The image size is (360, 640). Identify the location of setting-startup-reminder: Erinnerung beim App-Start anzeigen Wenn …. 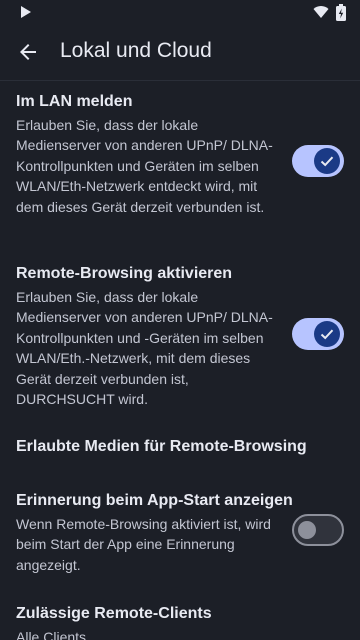
(180, 534).